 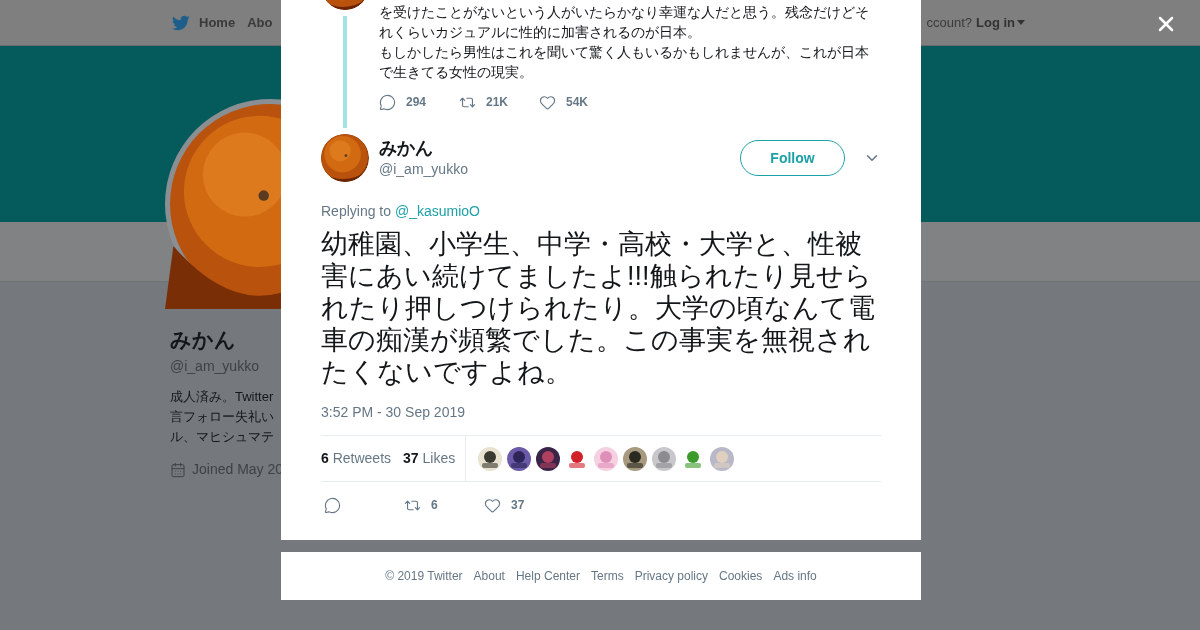 I want to click on replying-to: Replying to @_kasumioO, so click(x=401, y=211).